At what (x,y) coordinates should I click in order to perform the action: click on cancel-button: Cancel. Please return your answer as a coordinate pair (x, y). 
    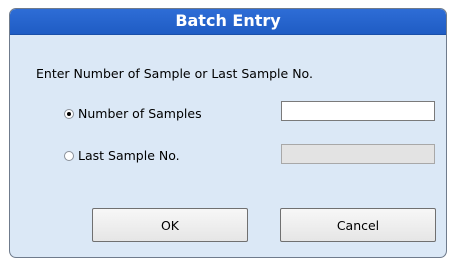
    Looking at the image, I should click on (358, 225).